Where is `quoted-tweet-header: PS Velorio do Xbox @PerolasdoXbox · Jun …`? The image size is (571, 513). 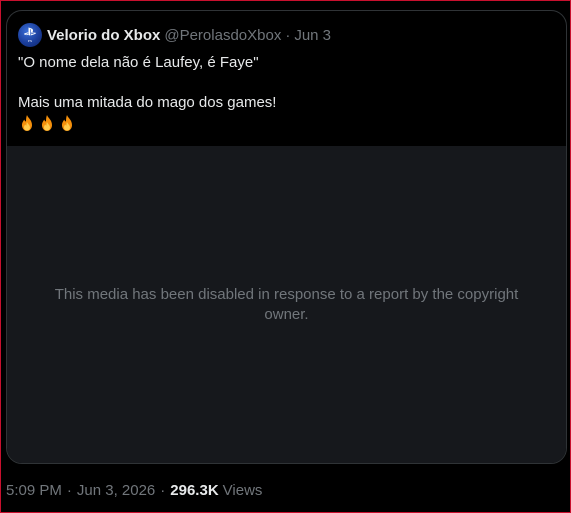 quoted-tweet-header: PS Velorio do Xbox @PerolasdoXbox · Jun … is located at coordinates (174, 35).